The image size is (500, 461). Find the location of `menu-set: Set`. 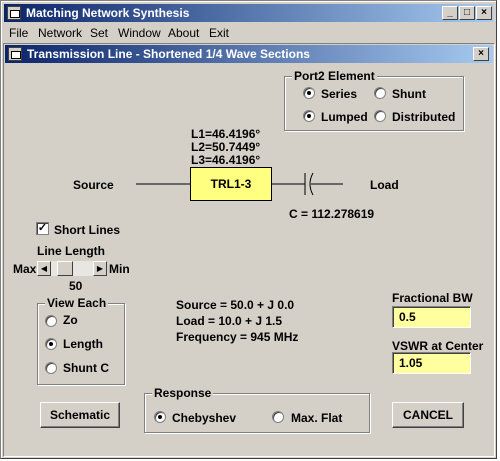

menu-set: Set is located at coordinates (99, 33).